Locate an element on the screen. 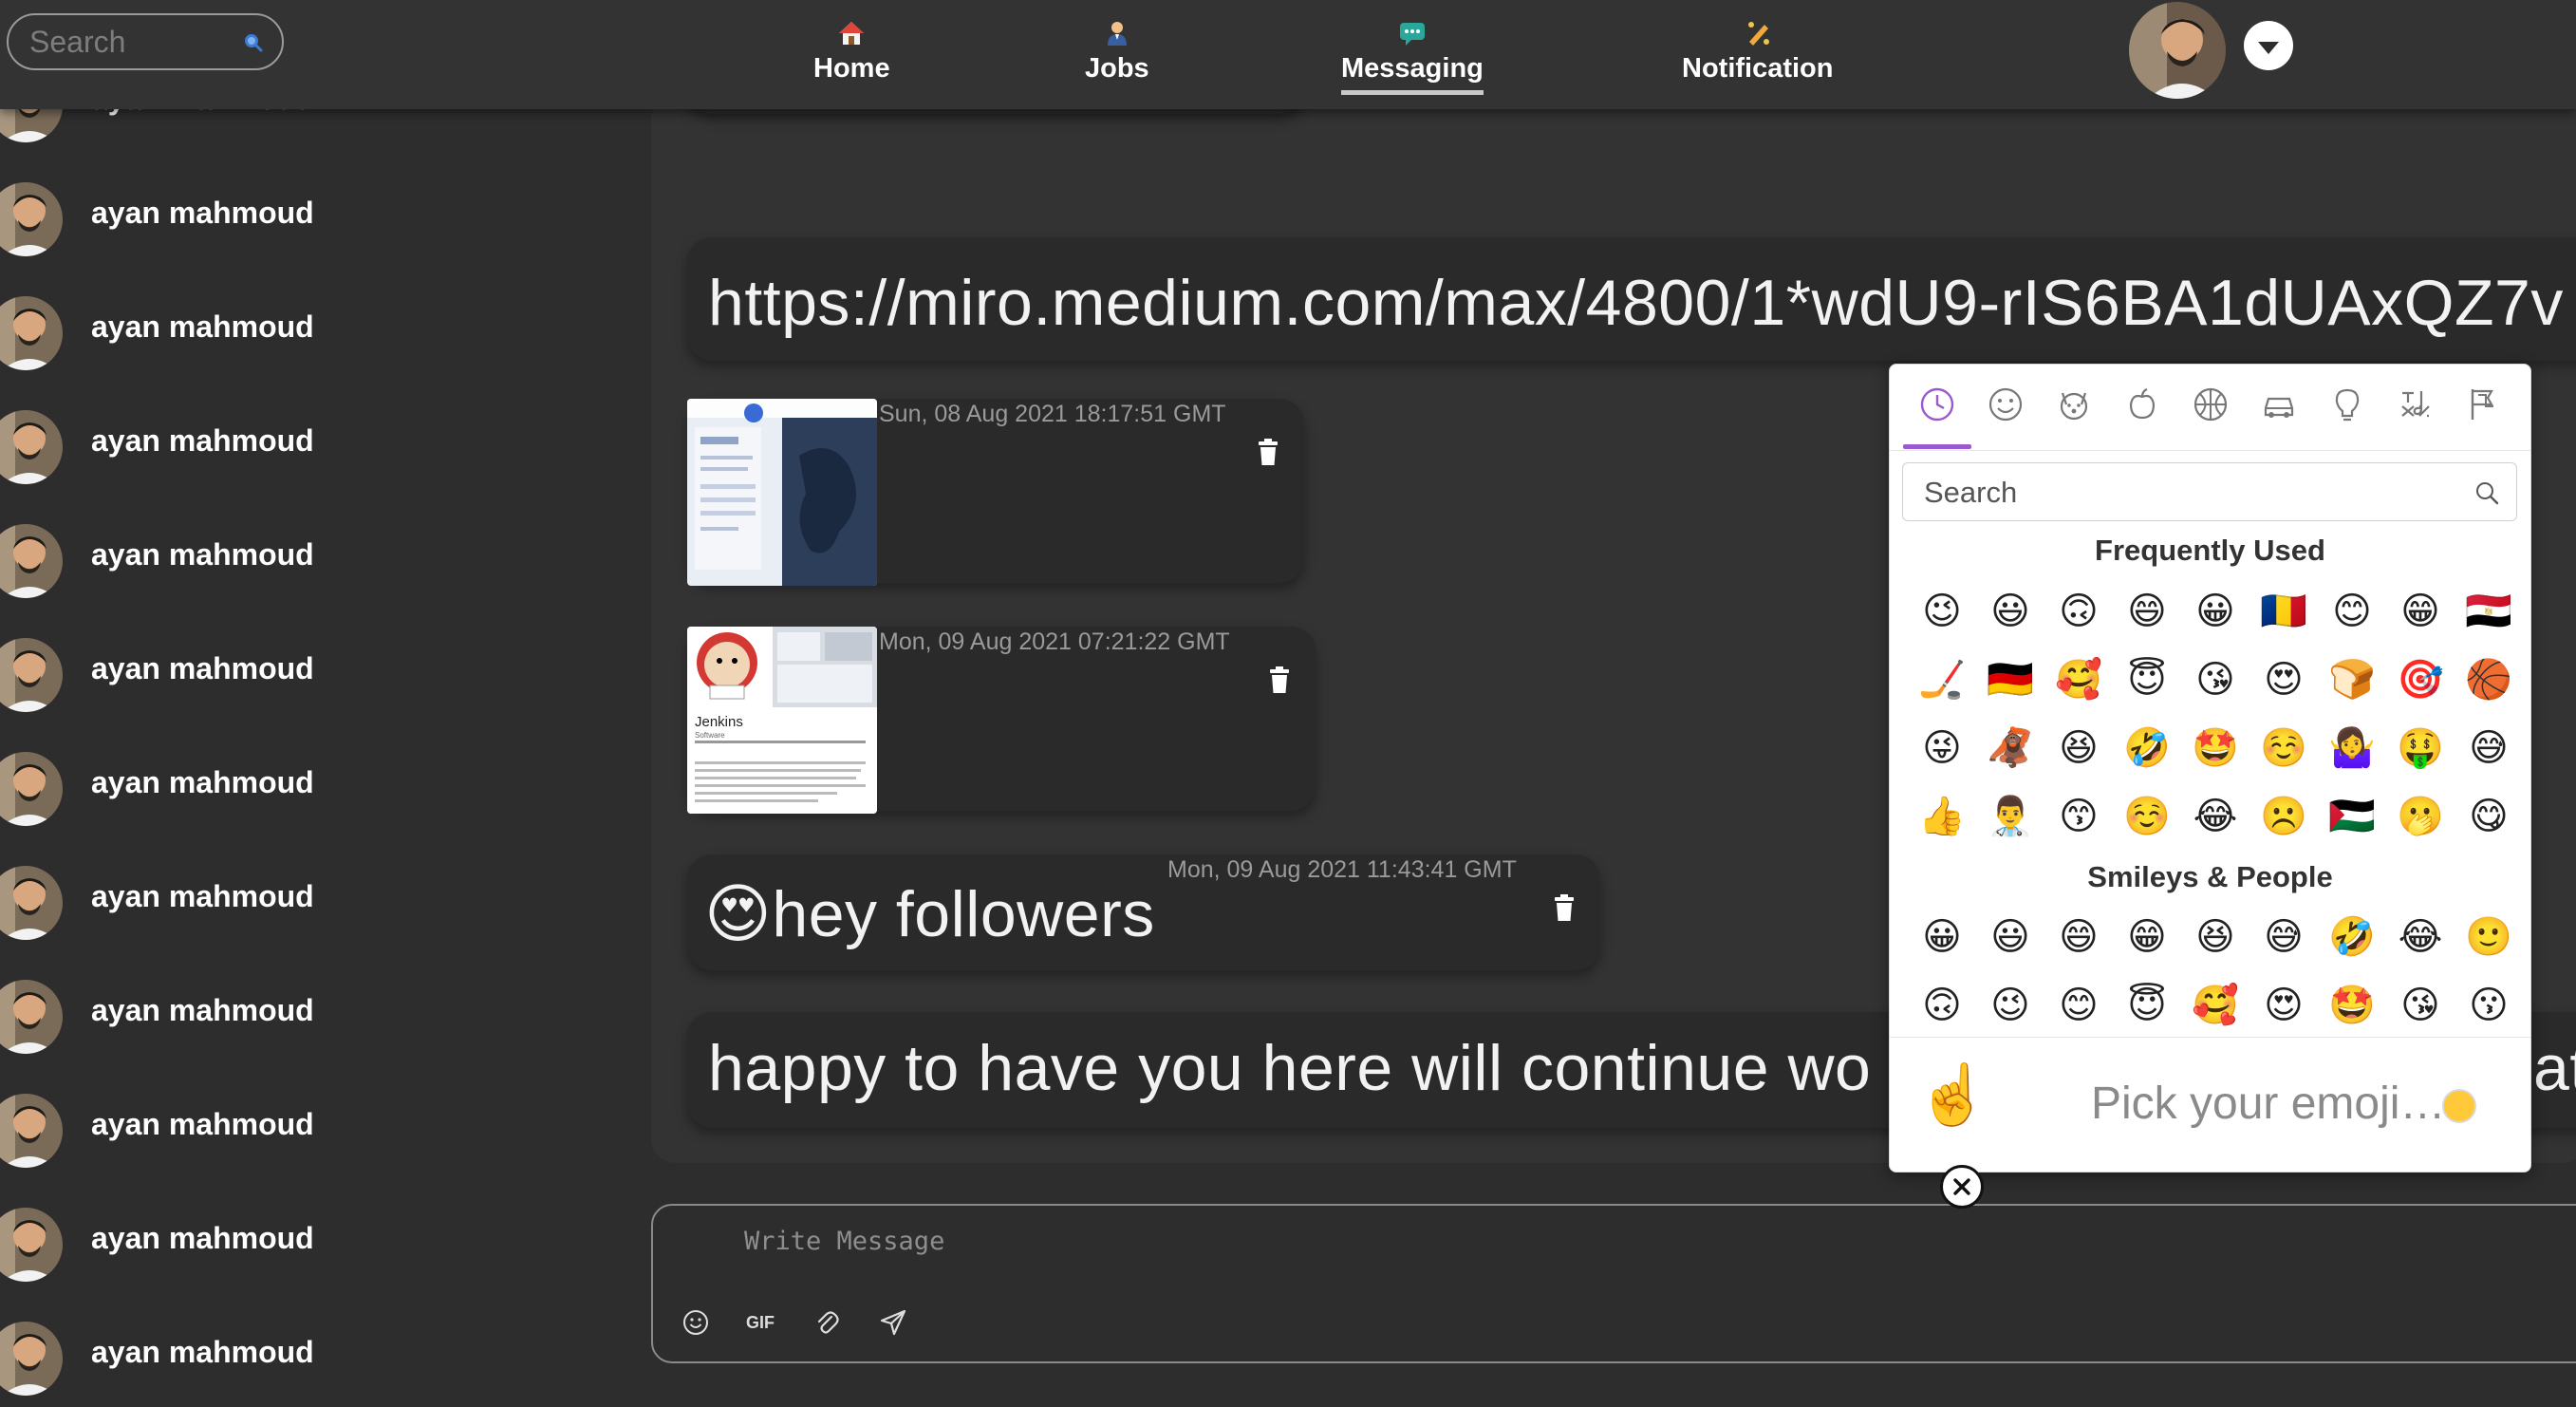  emoji-option: 👍 is located at coordinates (1942, 816).